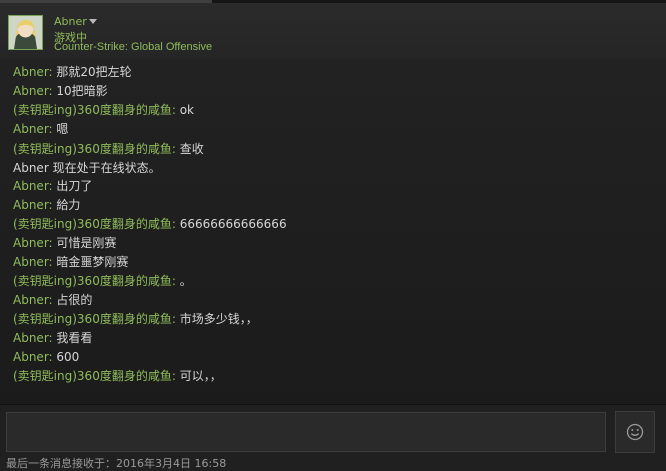 This screenshot has height=471, width=666. I want to click on message-text: 出刀了, so click(74, 186).